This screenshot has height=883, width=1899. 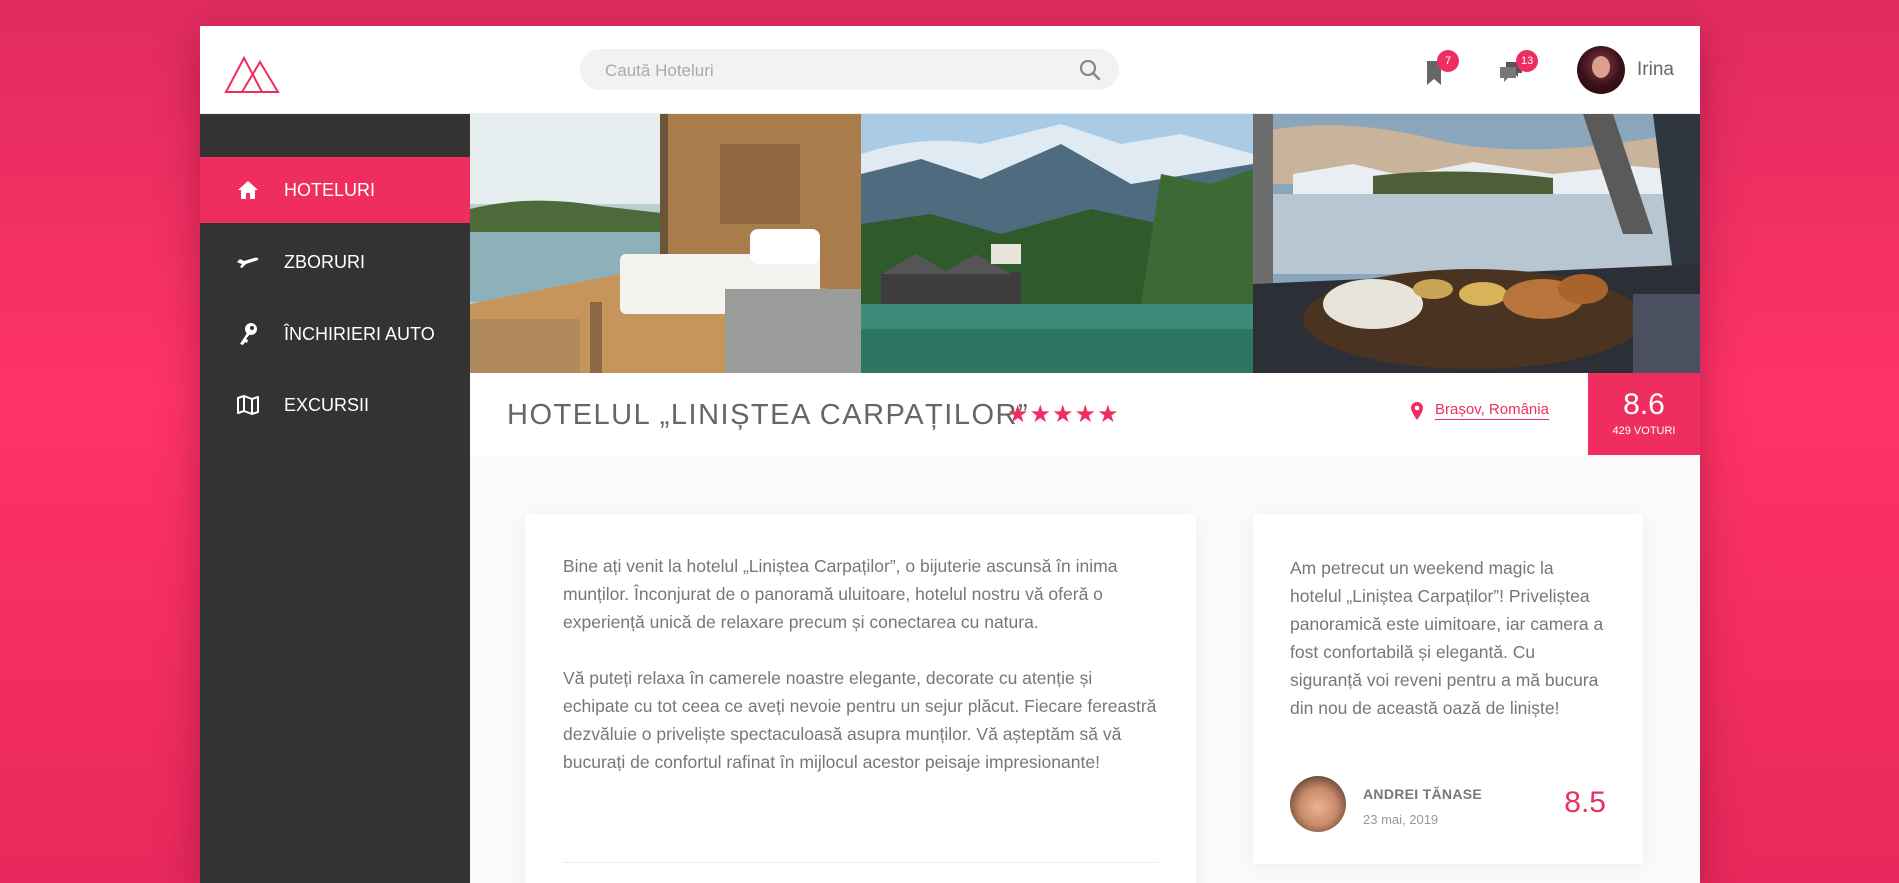 I want to click on sidebar-item-label: ÎNCHIRIERI AUTO, so click(x=359, y=333).